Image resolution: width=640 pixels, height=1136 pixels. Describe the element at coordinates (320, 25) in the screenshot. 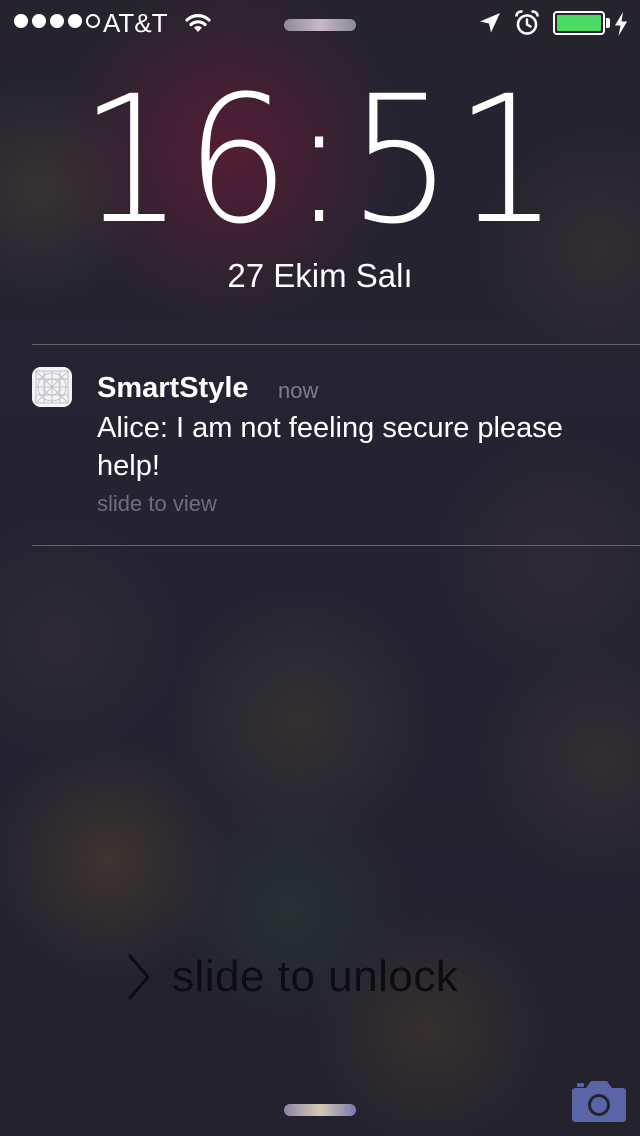

I see `notification-center-grabber` at that location.